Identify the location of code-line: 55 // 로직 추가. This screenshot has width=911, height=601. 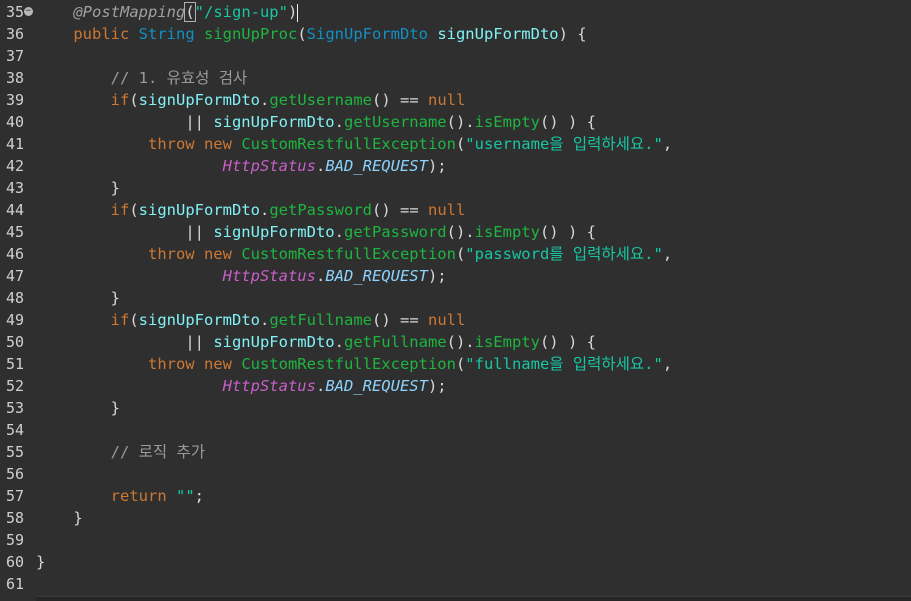
(455, 452).